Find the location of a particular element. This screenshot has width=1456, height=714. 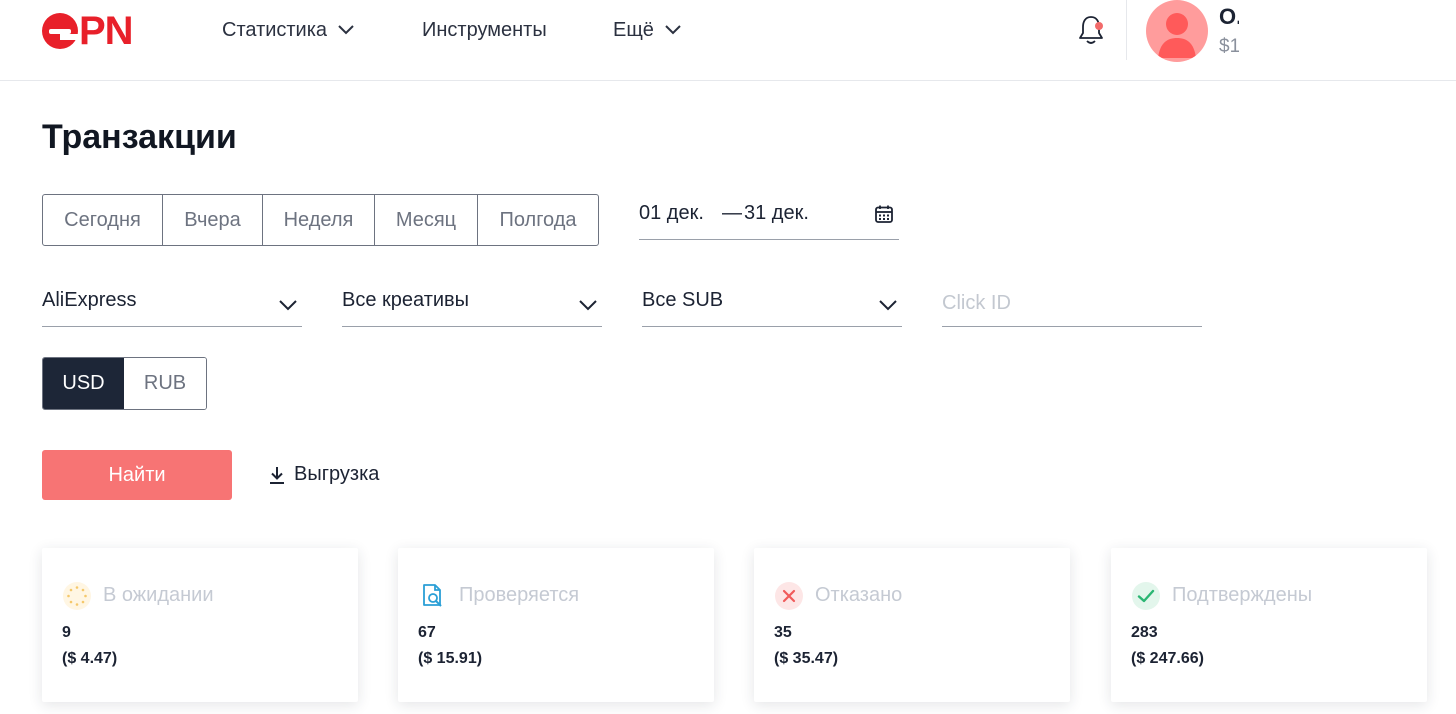

sub-select-value: Все SUB is located at coordinates (683, 300).